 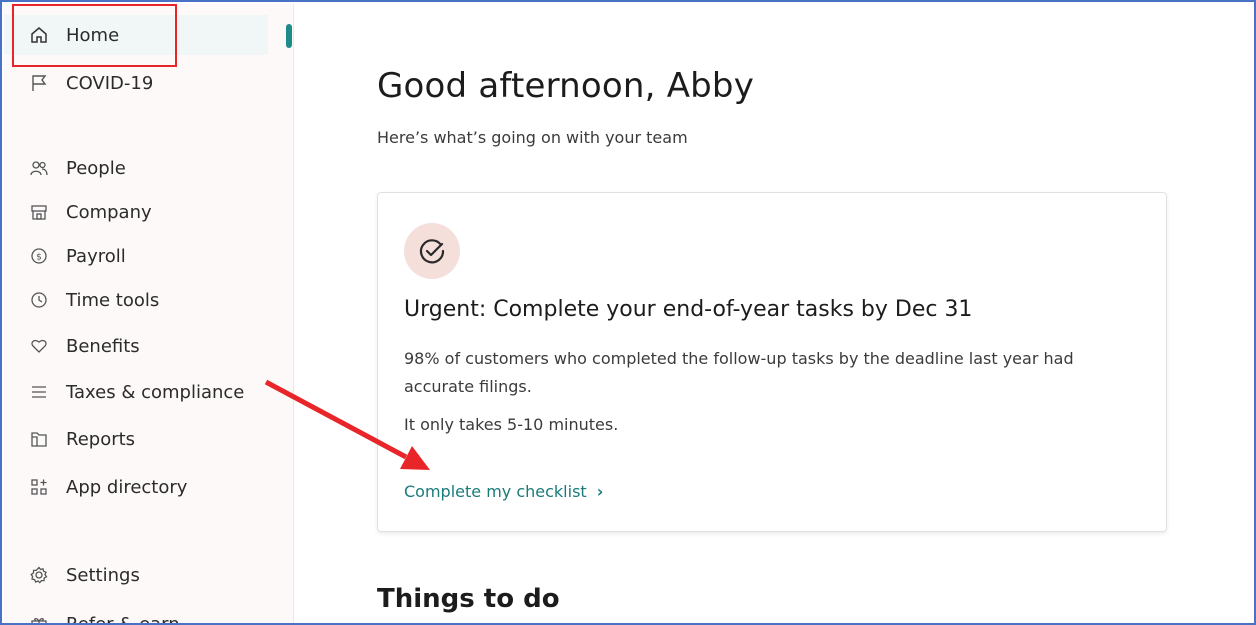 I want to click on sidebar-item-benefits: Benefits, so click(x=72, y=346).